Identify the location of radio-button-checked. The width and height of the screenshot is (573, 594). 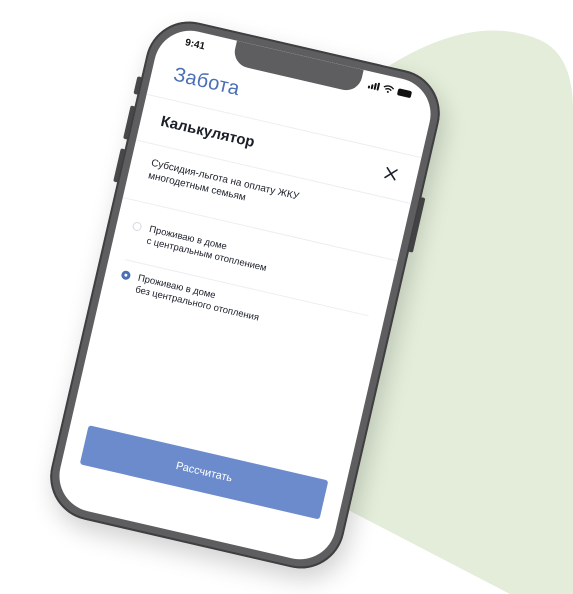
(126, 275).